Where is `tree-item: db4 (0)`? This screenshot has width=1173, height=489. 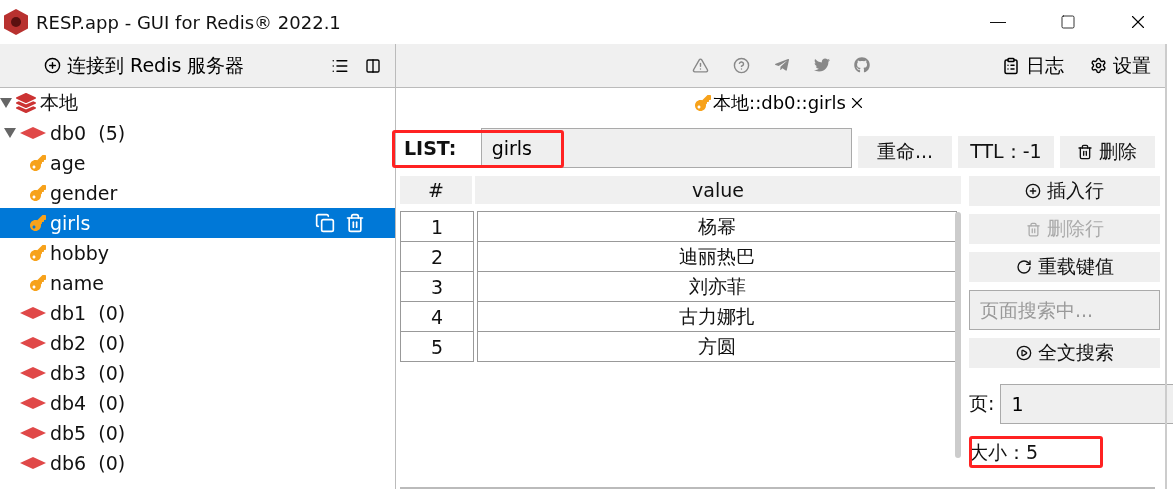
tree-item: db4 (0) is located at coordinates (197, 403).